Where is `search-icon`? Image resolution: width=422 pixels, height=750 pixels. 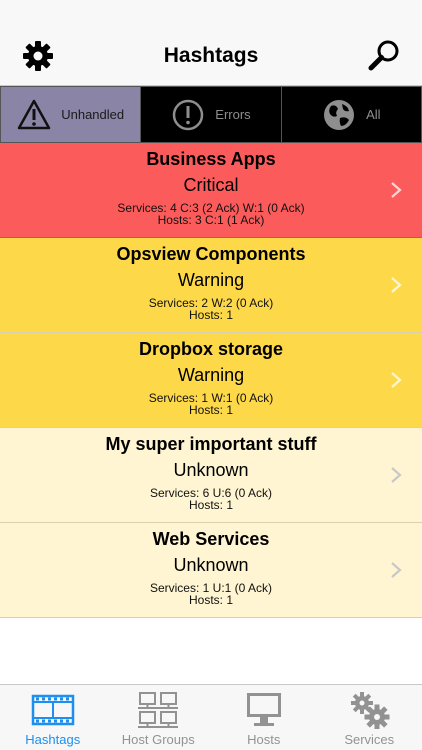 search-icon is located at coordinates (384, 56).